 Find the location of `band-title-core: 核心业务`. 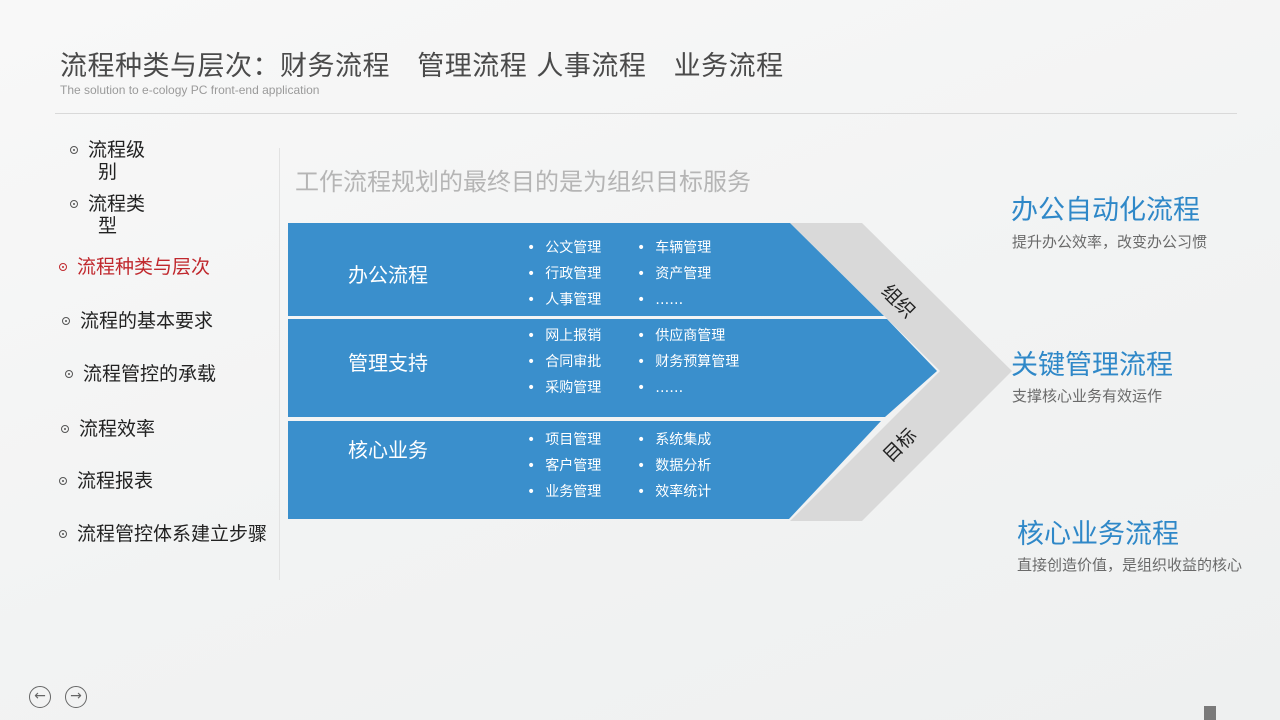

band-title-core: 核心业务 is located at coordinates (388, 450).